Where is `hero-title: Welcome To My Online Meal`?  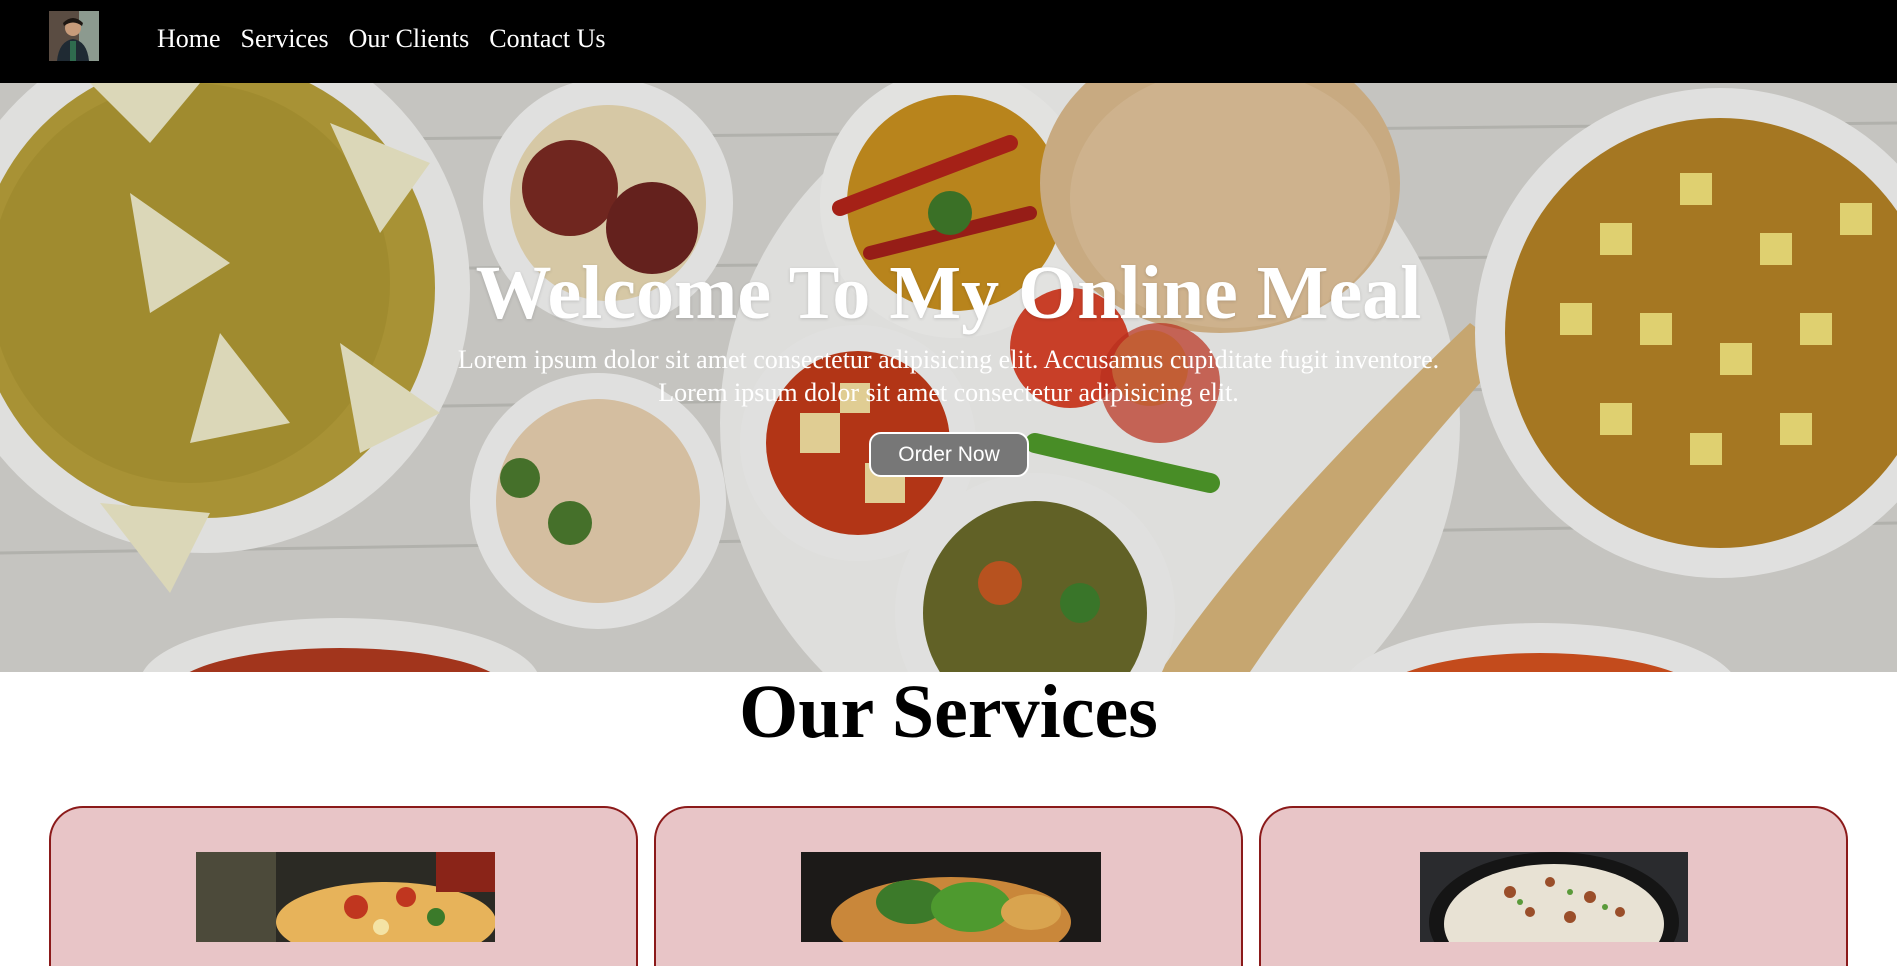 hero-title: Welcome To My Online Meal is located at coordinates (948, 293).